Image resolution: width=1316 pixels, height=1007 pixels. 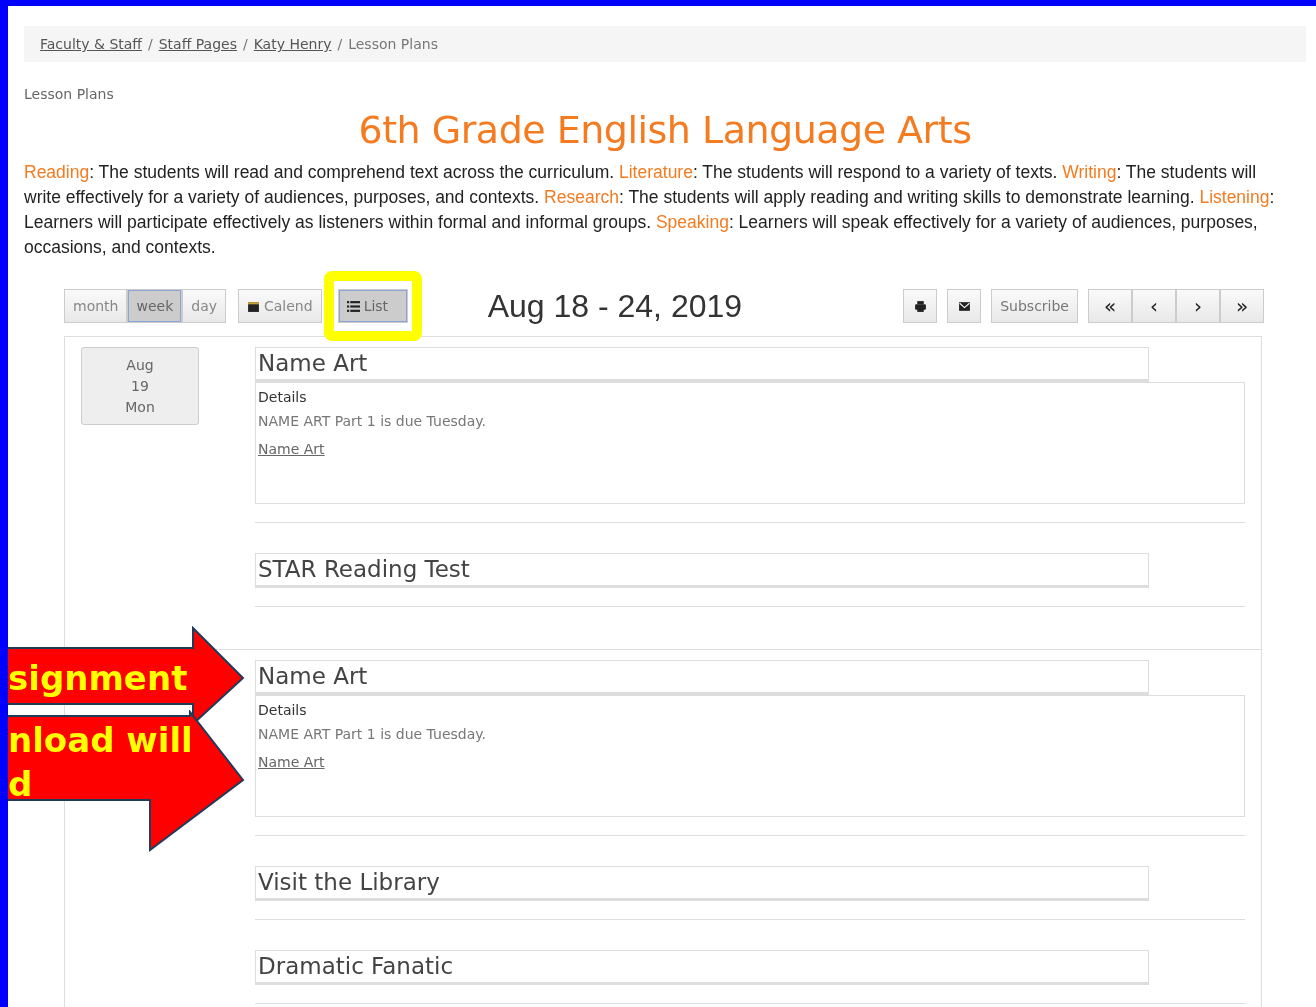 What do you see at coordinates (100, 740) in the screenshot?
I see `callout-text: nload will` at bounding box center [100, 740].